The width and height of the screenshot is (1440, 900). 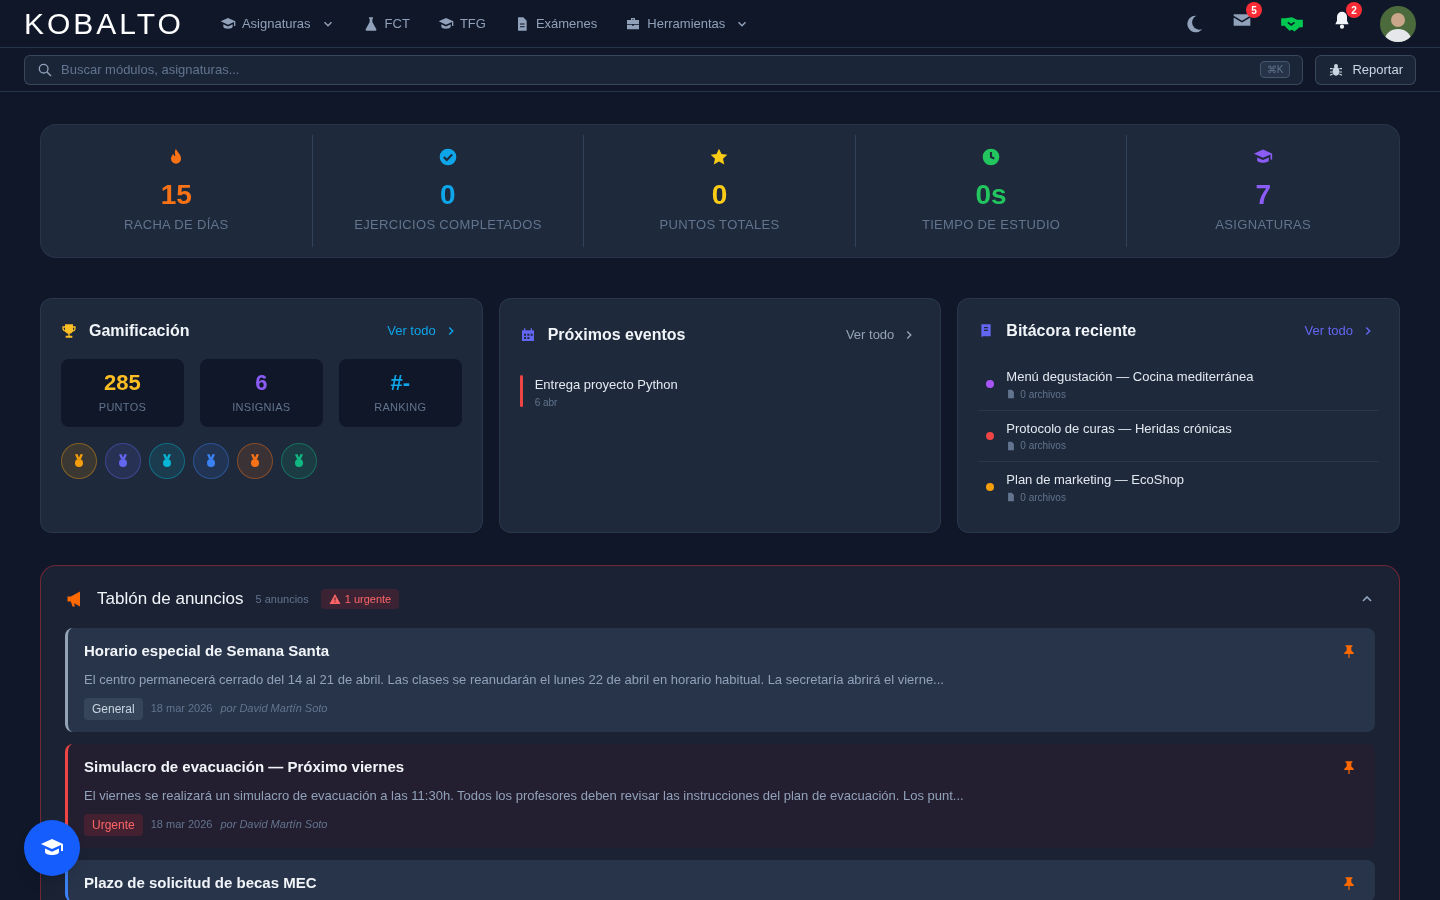 What do you see at coordinates (720, 879) in the screenshot?
I see `announcement-card: Plazo de solicitud de becas MEC` at bounding box center [720, 879].